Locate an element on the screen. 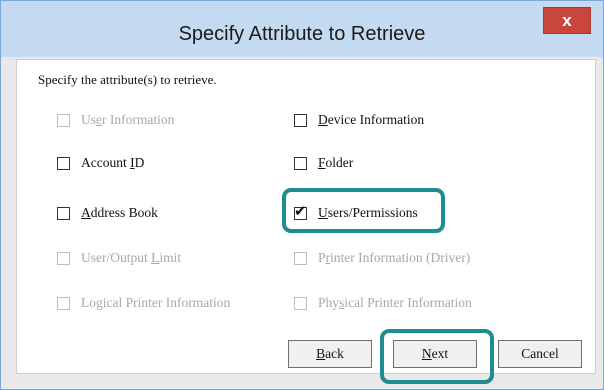  checkbox-printer-information-driver: Printer Information (Driver) is located at coordinates (382, 258).